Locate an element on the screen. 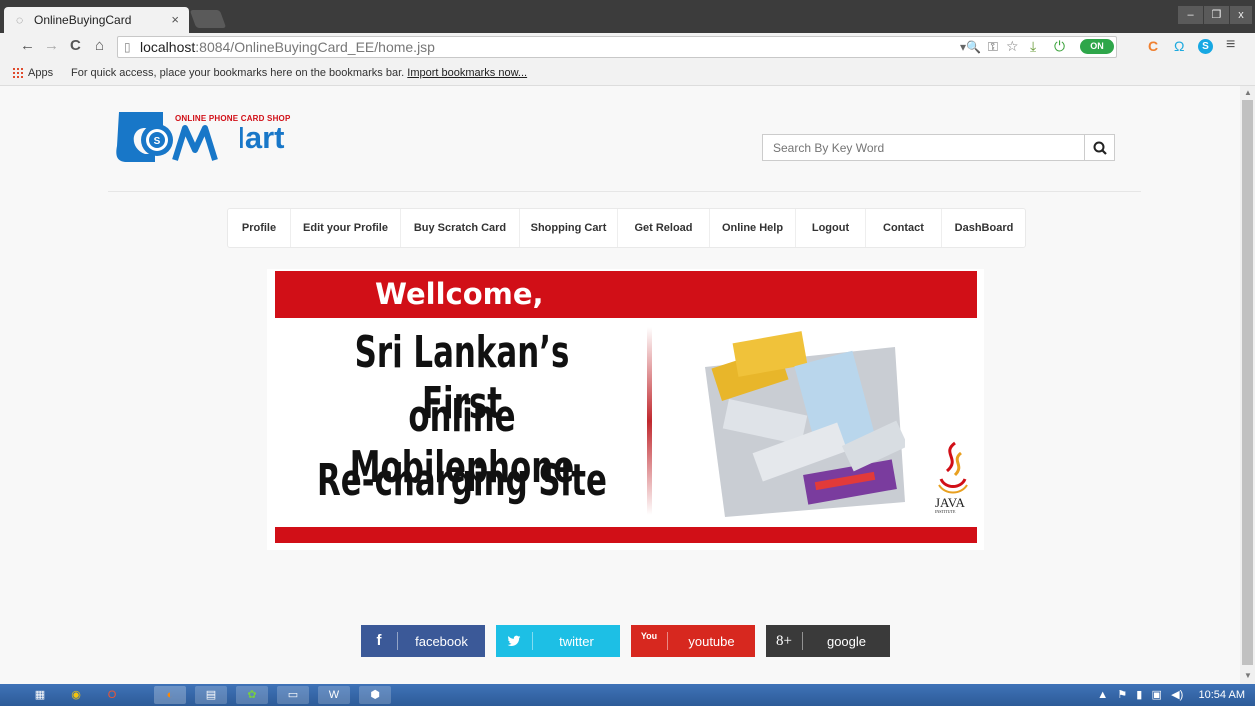  site-logo: S ONLINE PHONE CARD SHOP Mart is located at coordinates (212, 138).